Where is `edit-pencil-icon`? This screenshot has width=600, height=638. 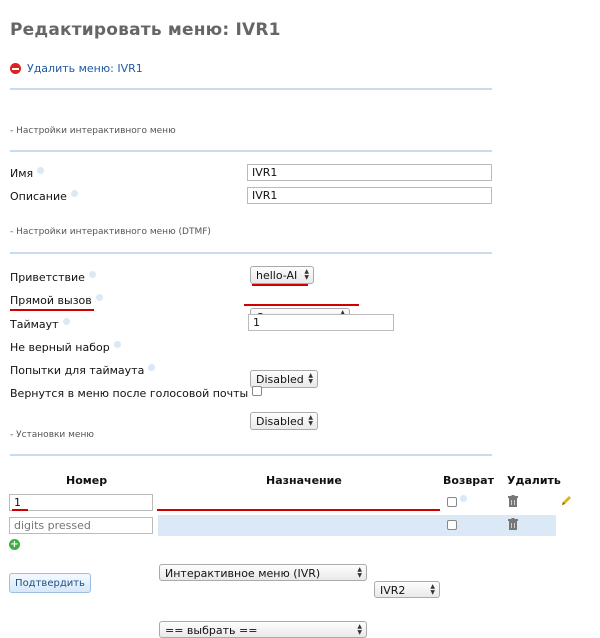
edit-pencil-icon is located at coordinates (566, 501).